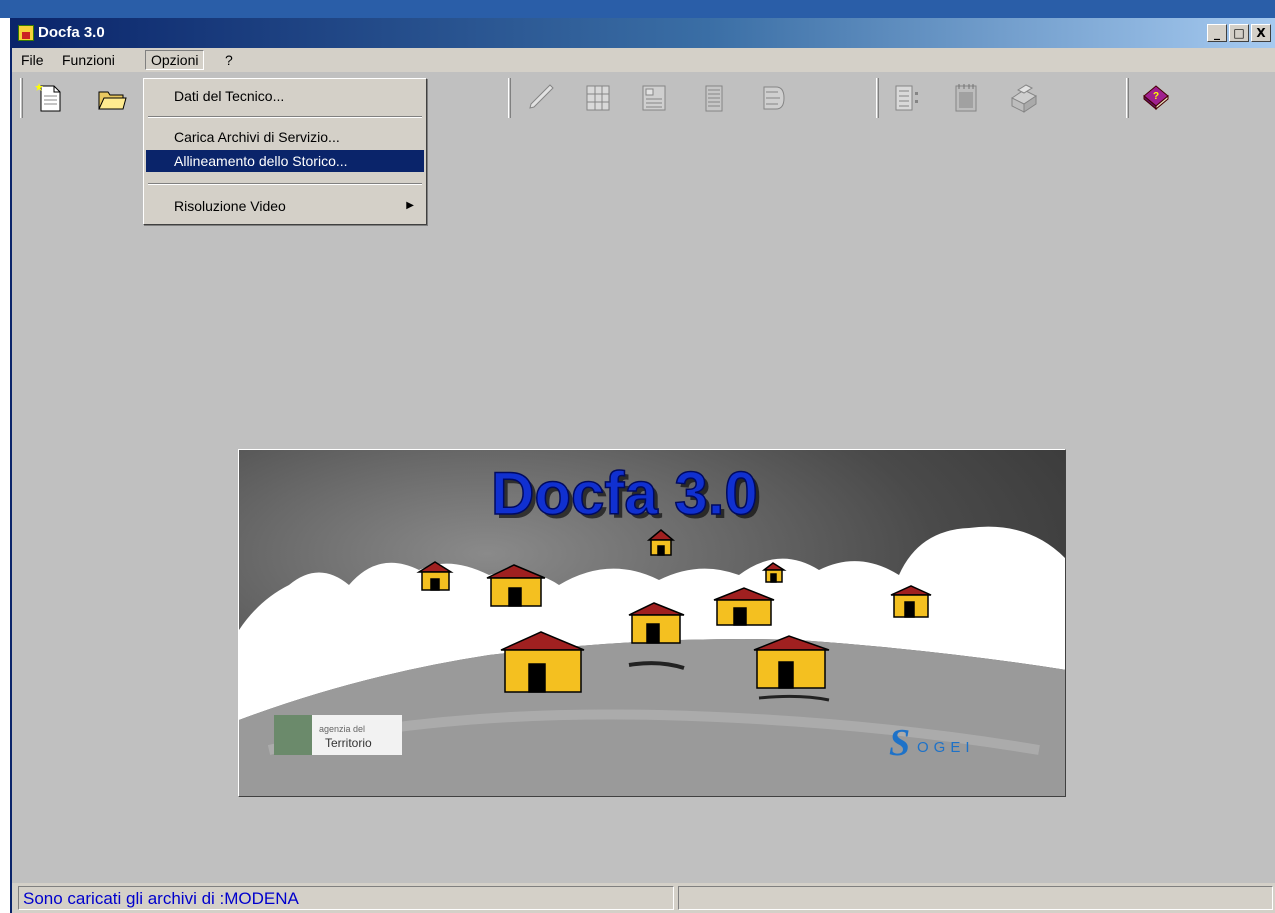 The height and width of the screenshot is (913, 1275). What do you see at coordinates (346, 898) in the screenshot?
I see `status-message: Sono caricati gli archivi di :MODENA` at bounding box center [346, 898].